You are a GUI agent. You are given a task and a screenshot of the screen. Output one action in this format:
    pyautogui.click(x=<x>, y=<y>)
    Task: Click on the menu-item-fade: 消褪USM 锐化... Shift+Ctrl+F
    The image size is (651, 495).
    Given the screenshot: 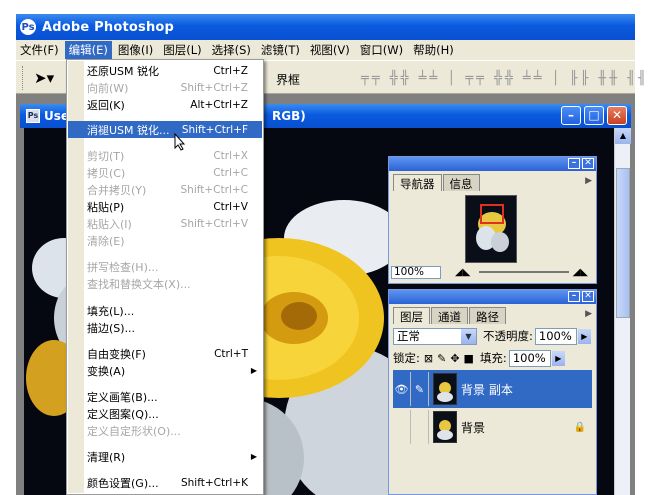 What is the action you would take?
    pyautogui.click(x=165, y=129)
    